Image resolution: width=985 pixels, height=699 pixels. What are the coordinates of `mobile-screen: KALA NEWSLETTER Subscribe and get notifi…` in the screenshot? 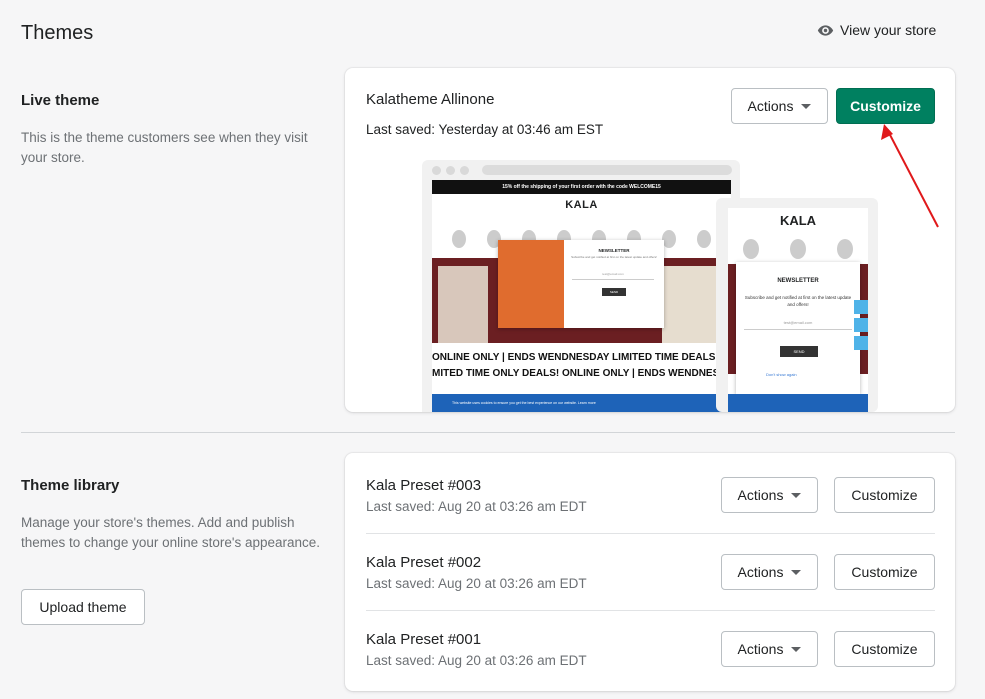 It's located at (798, 310).